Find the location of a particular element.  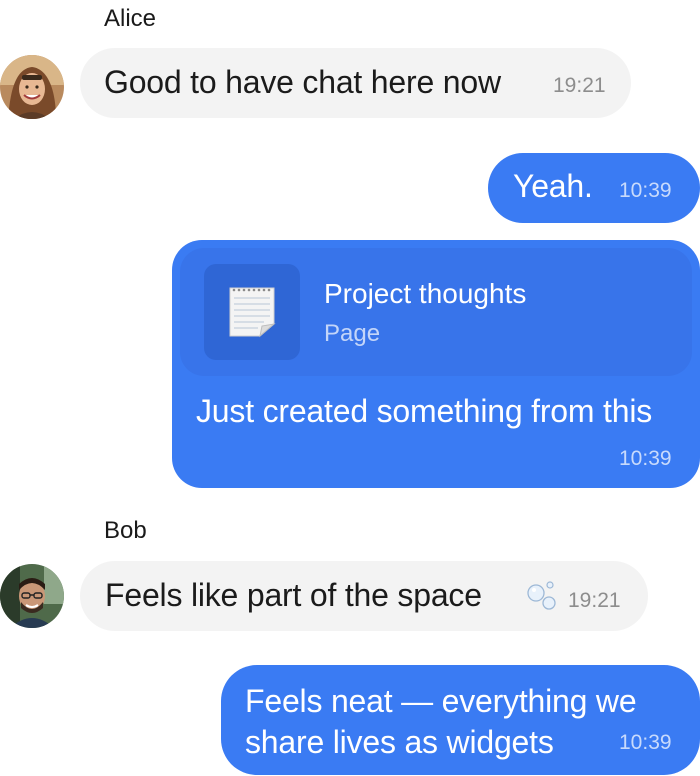

card-title: Project thoughts is located at coordinates (425, 293).